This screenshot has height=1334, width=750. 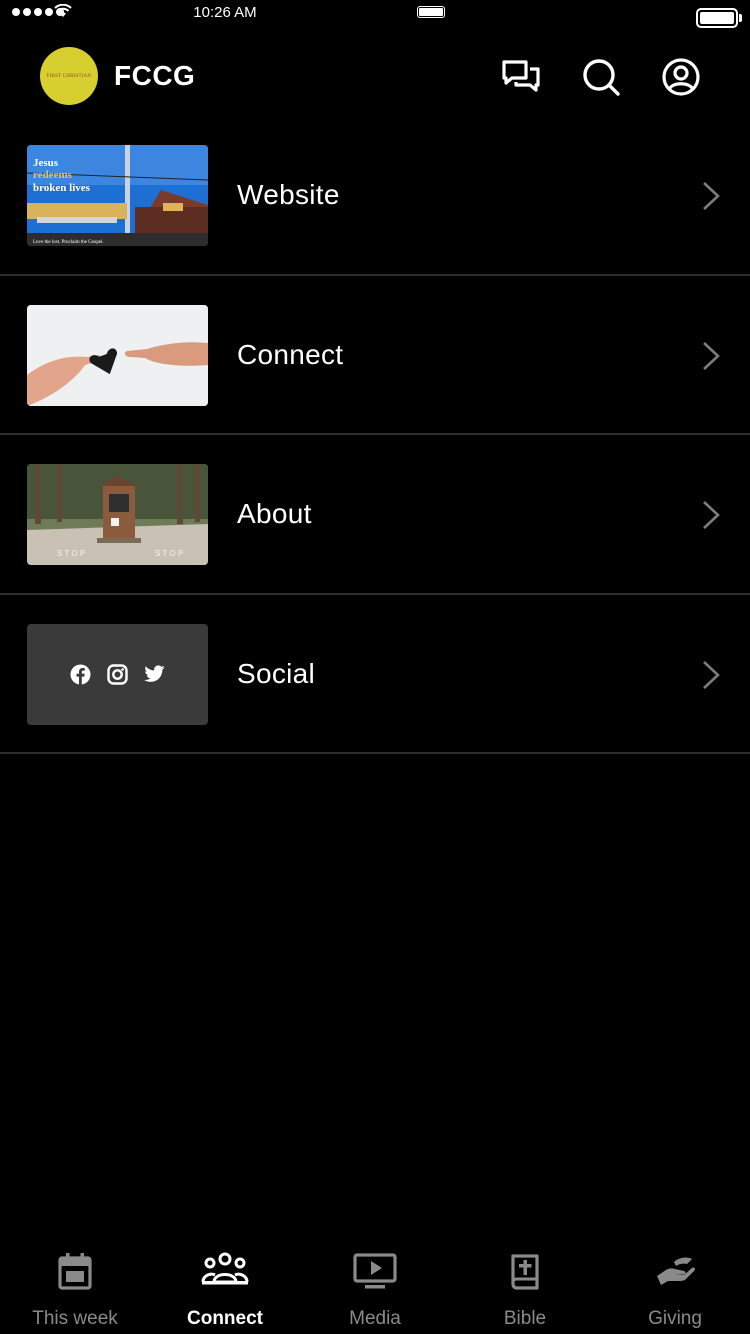 I want to click on list-item-connect: Connect, so click(x=375, y=355).